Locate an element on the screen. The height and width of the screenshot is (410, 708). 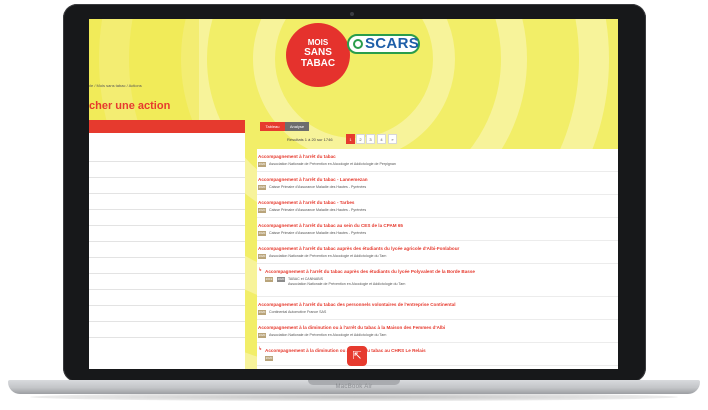
tab-tableau: Tableau is located at coordinates (272, 126).